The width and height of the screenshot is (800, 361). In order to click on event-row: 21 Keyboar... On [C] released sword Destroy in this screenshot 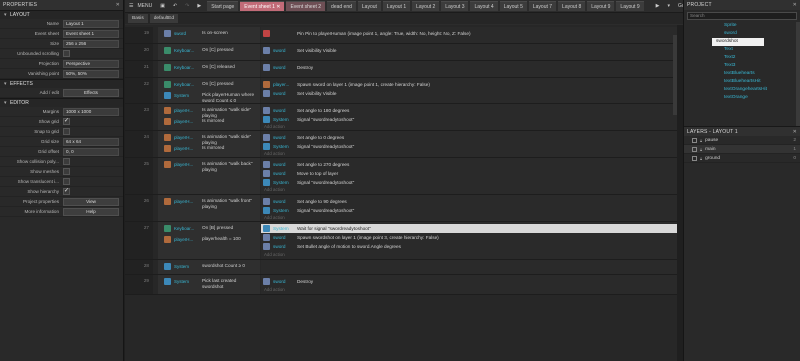, I will do `click(401, 69)`.